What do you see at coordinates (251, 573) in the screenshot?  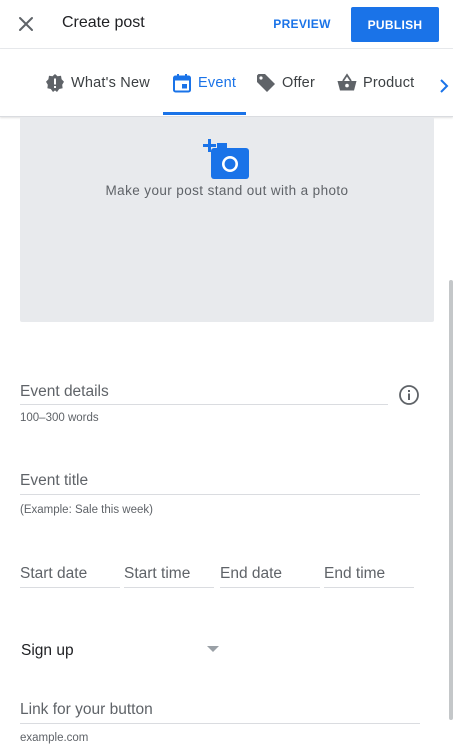 I see `end-date-placeholder: End date` at bounding box center [251, 573].